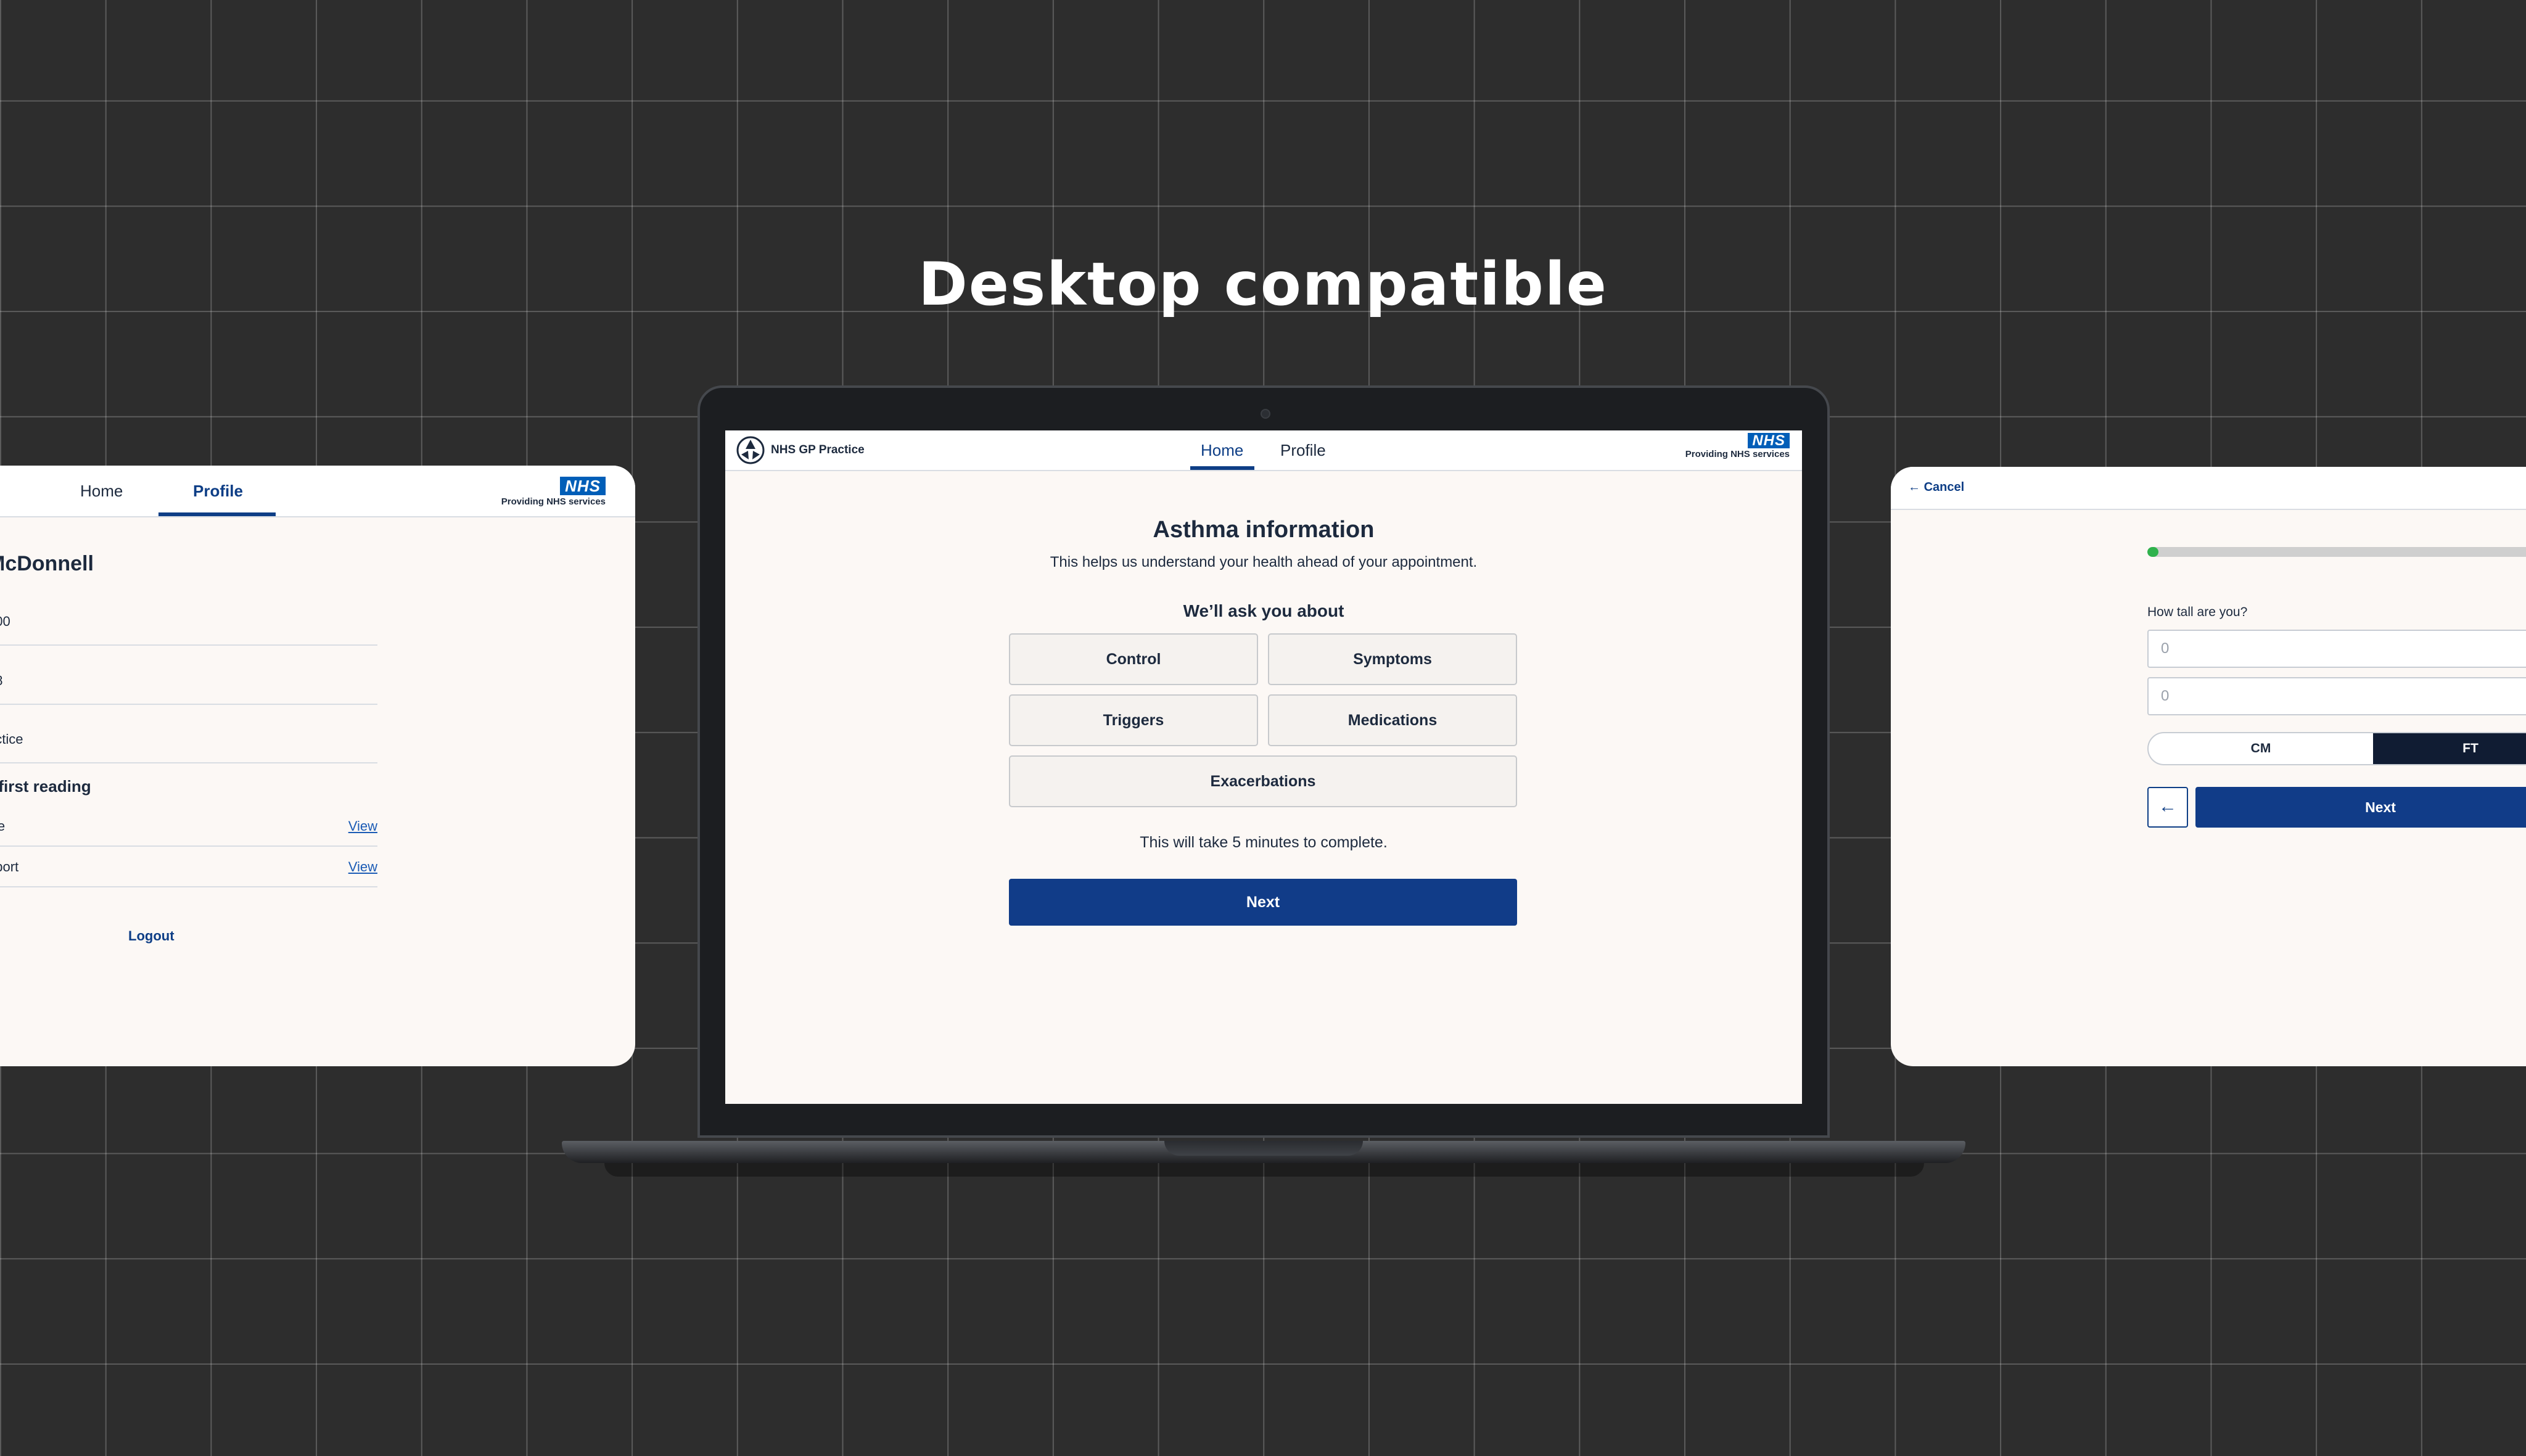  I want to click on unit-option-cm: CM, so click(2261, 749).